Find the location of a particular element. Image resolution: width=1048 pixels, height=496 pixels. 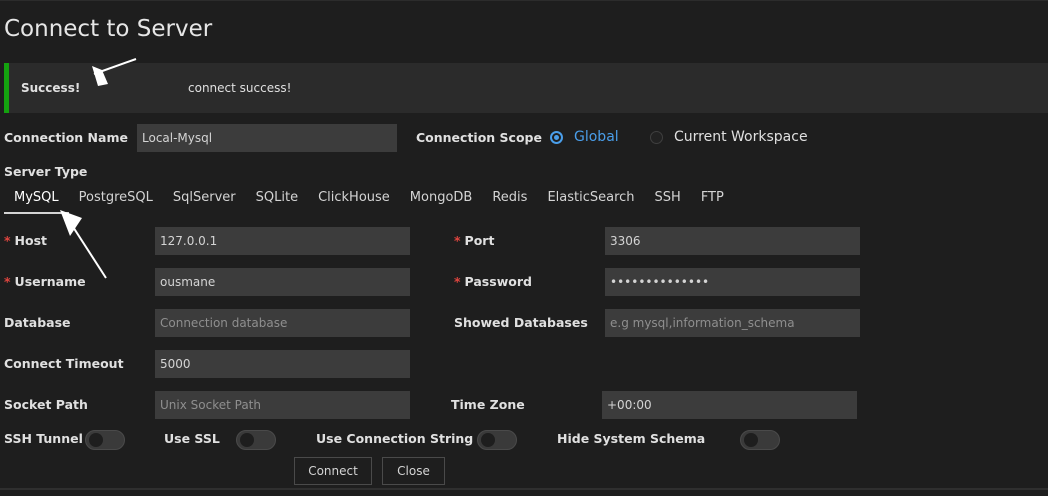

tab-ftp: FTP is located at coordinates (712, 201).